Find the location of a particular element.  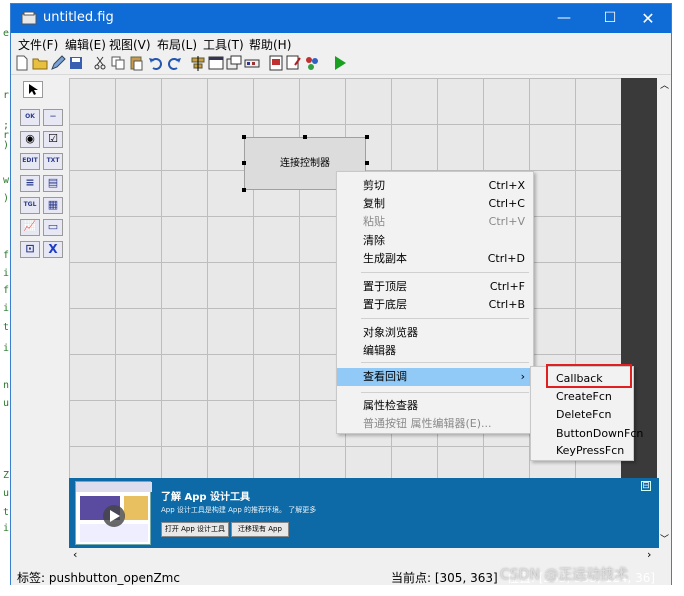

submenu-item: KeyPressFcn is located at coordinates (590, 450).